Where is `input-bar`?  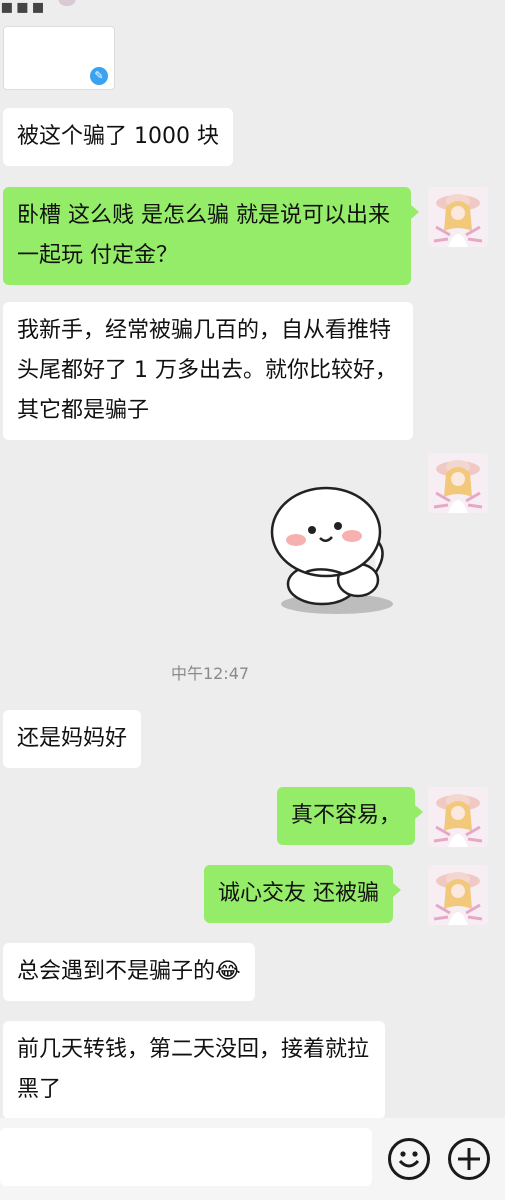
input-bar is located at coordinates (252, 1159).